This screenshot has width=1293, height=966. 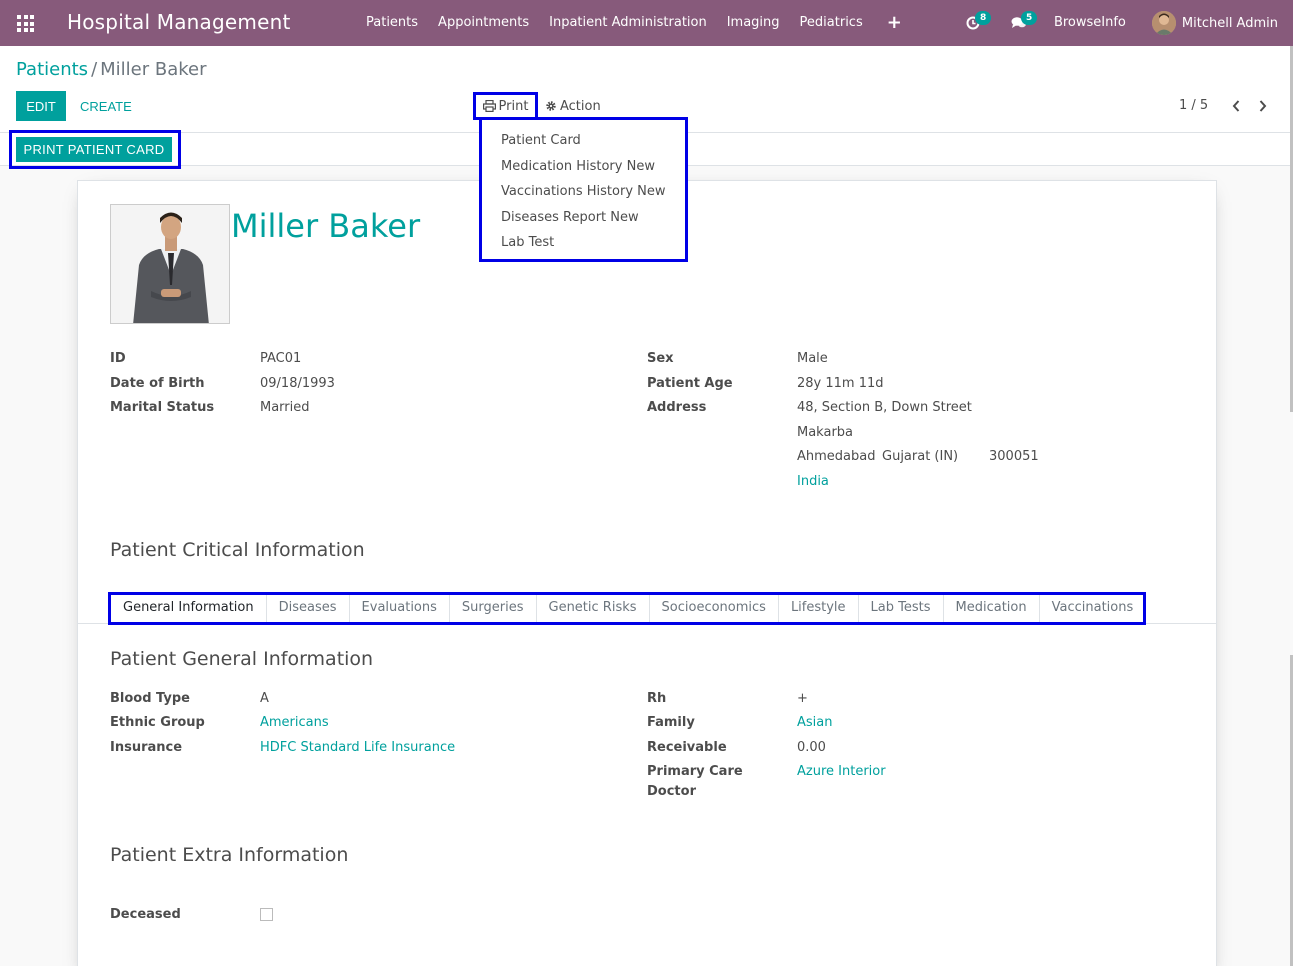 What do you see at coordinates (583, 141) in the screenshot?
I see `print-menu-patient-card: Patient Card` at bounding box center [583, 141].